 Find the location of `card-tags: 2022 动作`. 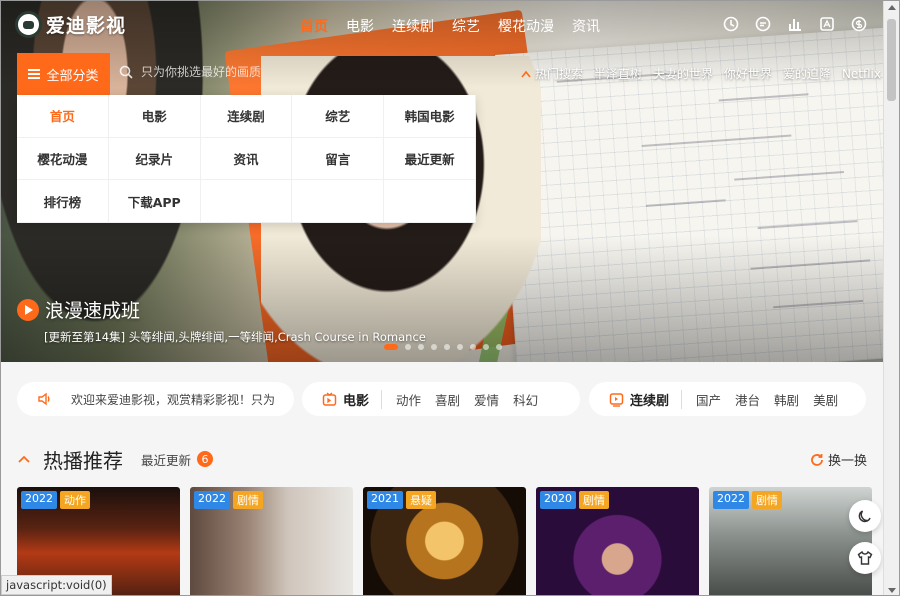

card-tags: 2022 动作 is located at coordinates (55, 500).